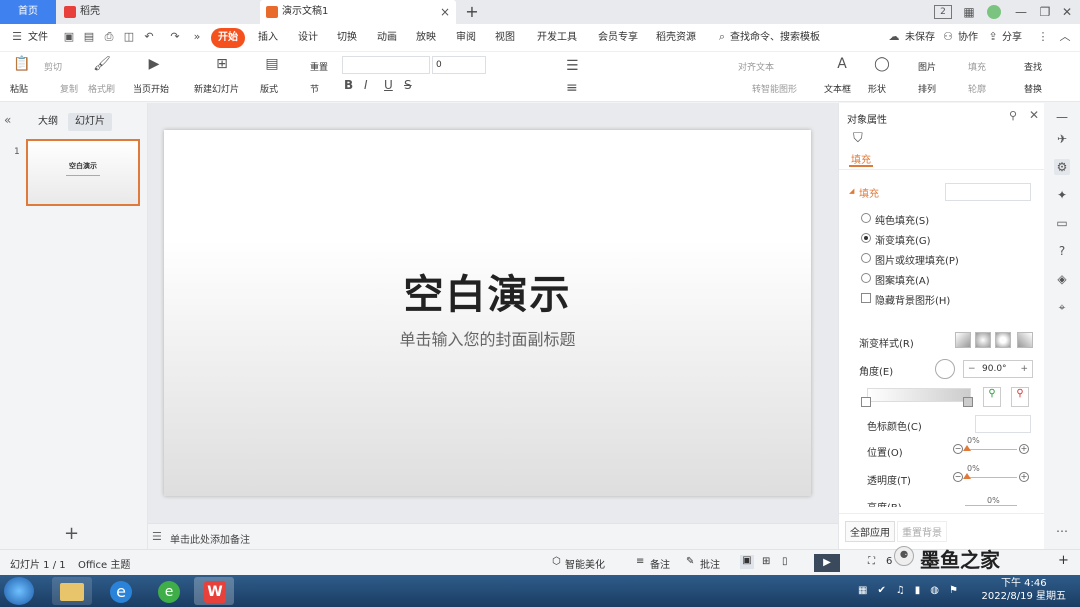 Image resolution: width=1080 pixels, height=607 pixels. Describe the element at coordinates (222, 64) in the screenshot. I see `new-slide-icon: ⊞` at that location.